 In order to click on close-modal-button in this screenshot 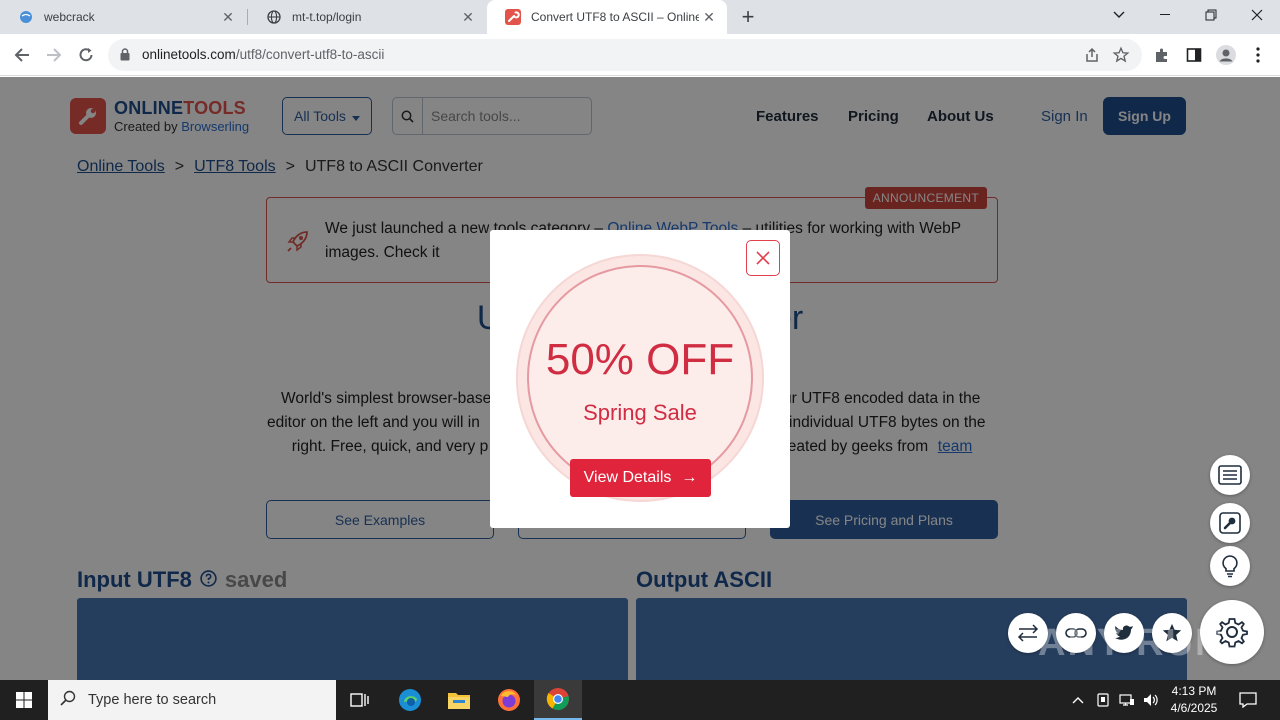, I will do `click(763, 258)`.